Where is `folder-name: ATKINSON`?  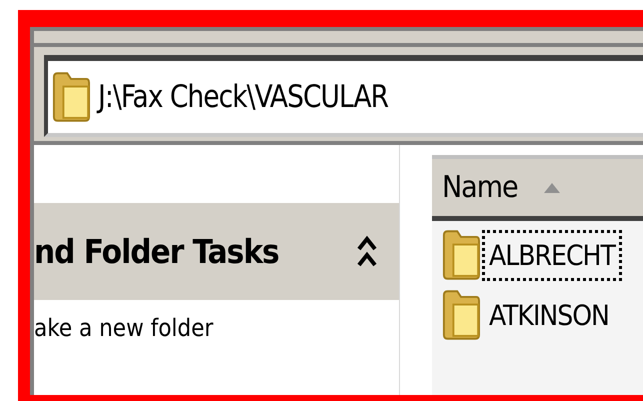
folder-name: ATKINSON is located at coordinates (549, 315).